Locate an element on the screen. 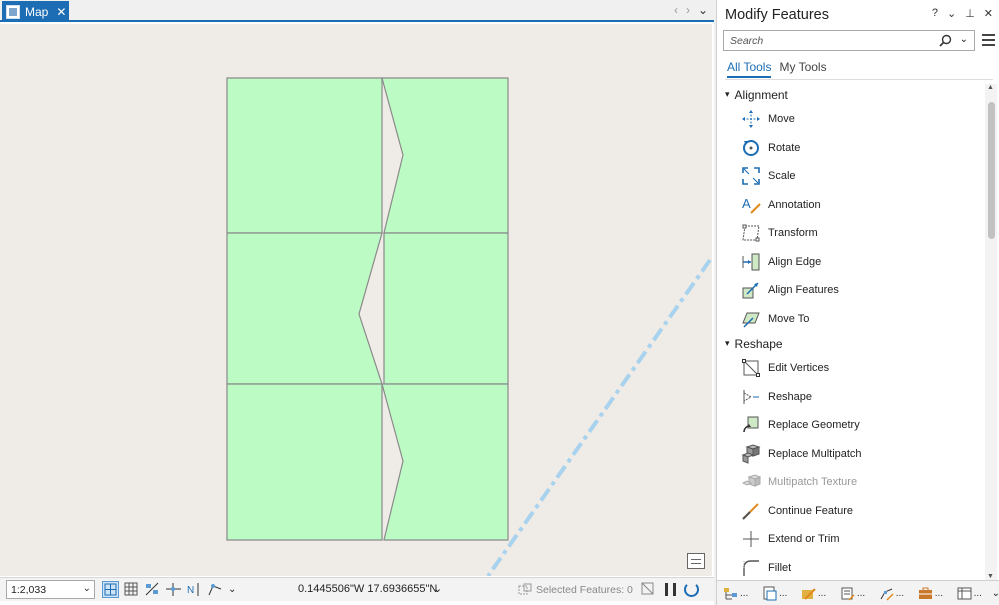 The width and height of the screenshot is (999, 605). replace-geometry-icon is located at coordinates (750, 425).